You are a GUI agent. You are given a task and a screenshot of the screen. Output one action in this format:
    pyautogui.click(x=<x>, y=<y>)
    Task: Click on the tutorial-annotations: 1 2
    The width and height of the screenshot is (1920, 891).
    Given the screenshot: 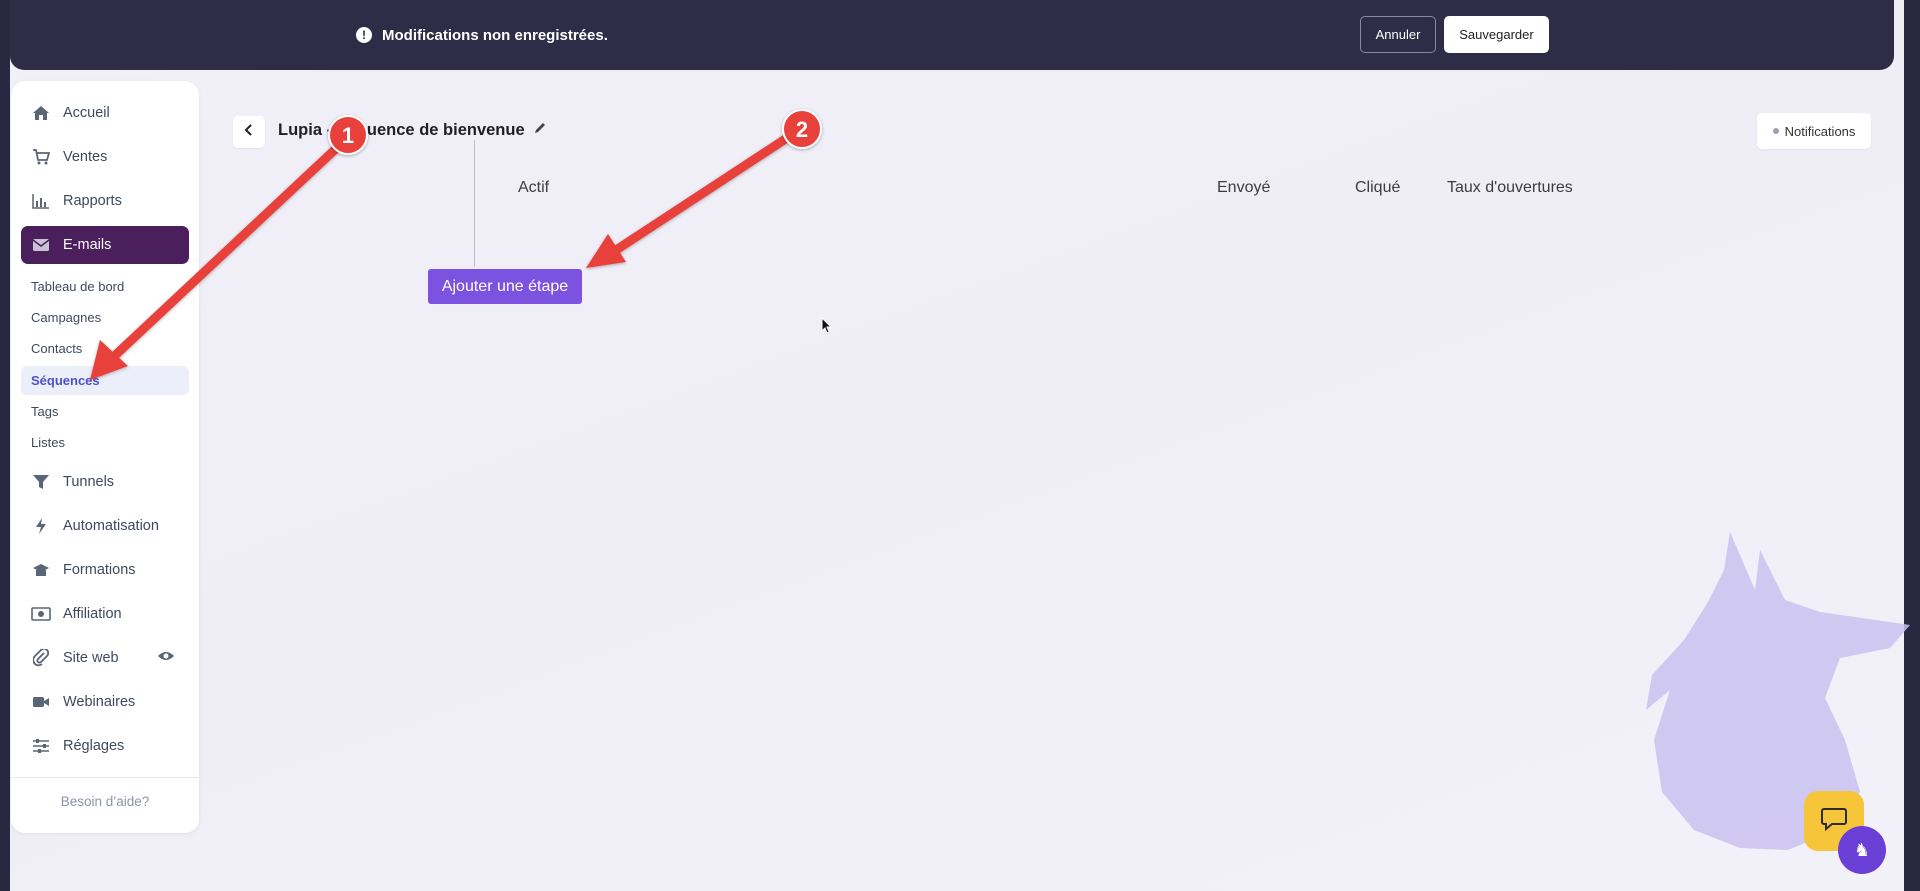 What is the action you would take?
    pyautogui.click(x=456, y=244)
    